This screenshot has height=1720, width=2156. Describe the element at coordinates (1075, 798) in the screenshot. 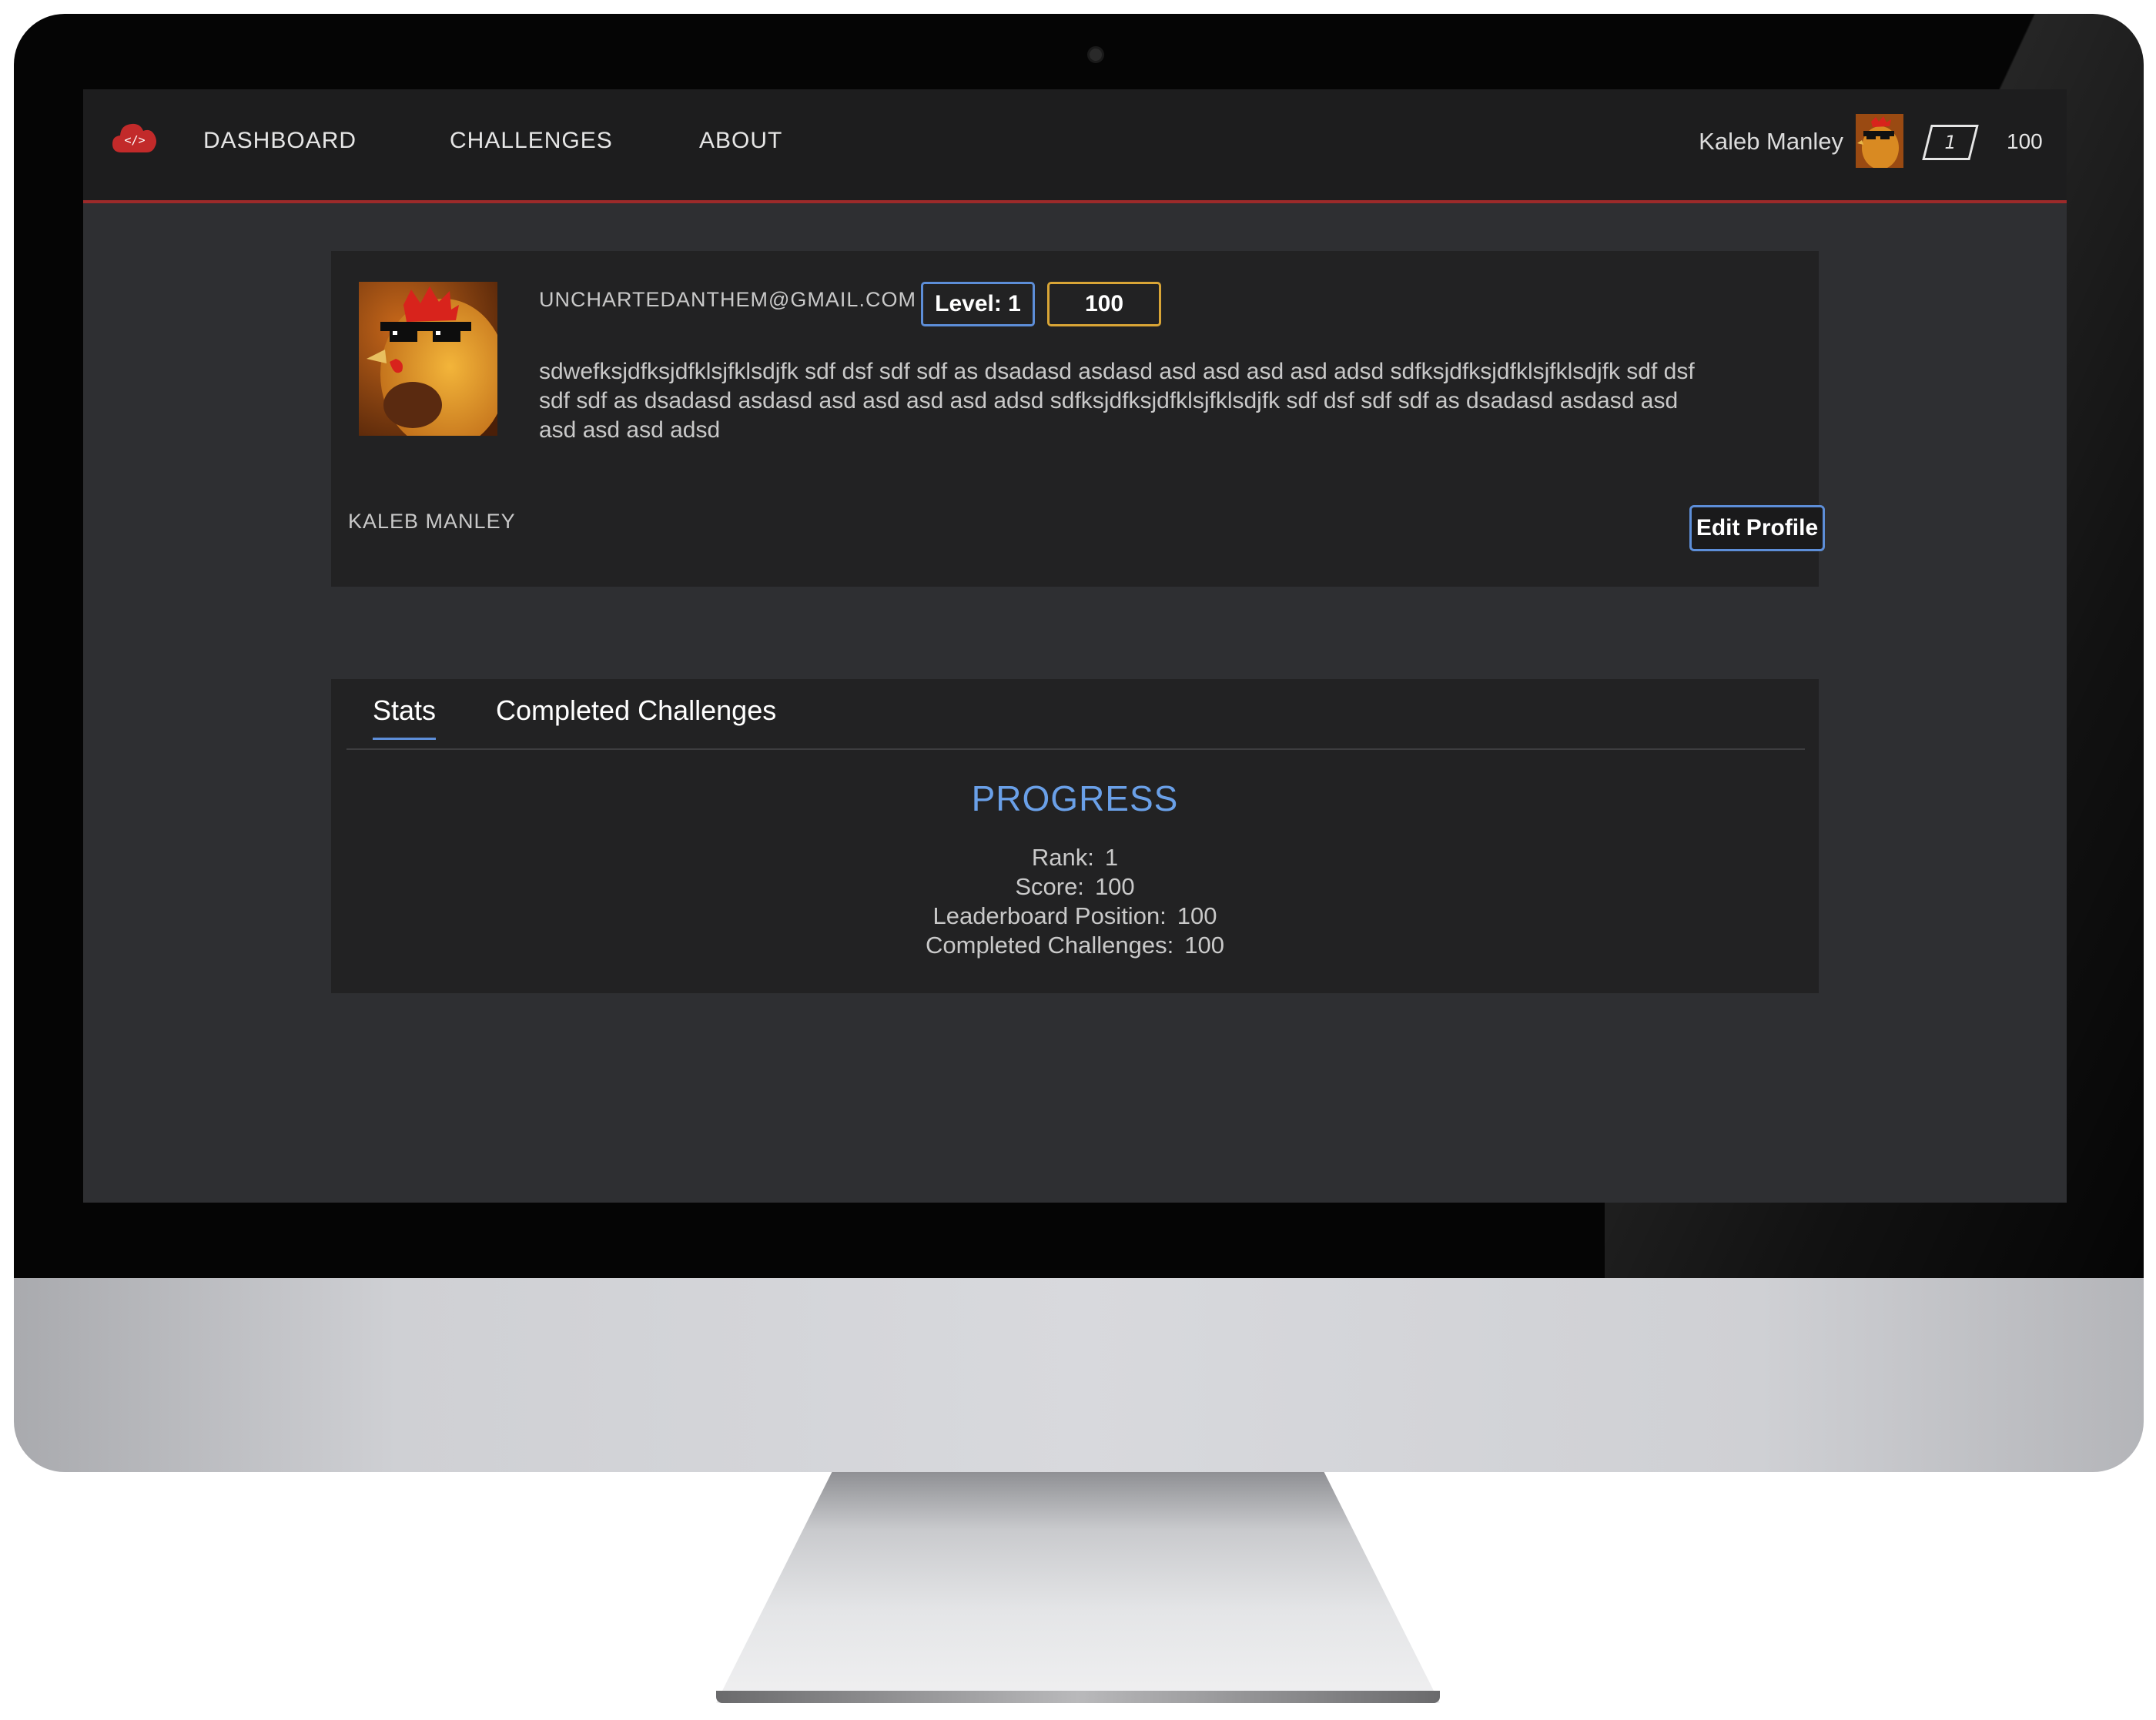

I see `progress-title: PROGRESS` at that location.